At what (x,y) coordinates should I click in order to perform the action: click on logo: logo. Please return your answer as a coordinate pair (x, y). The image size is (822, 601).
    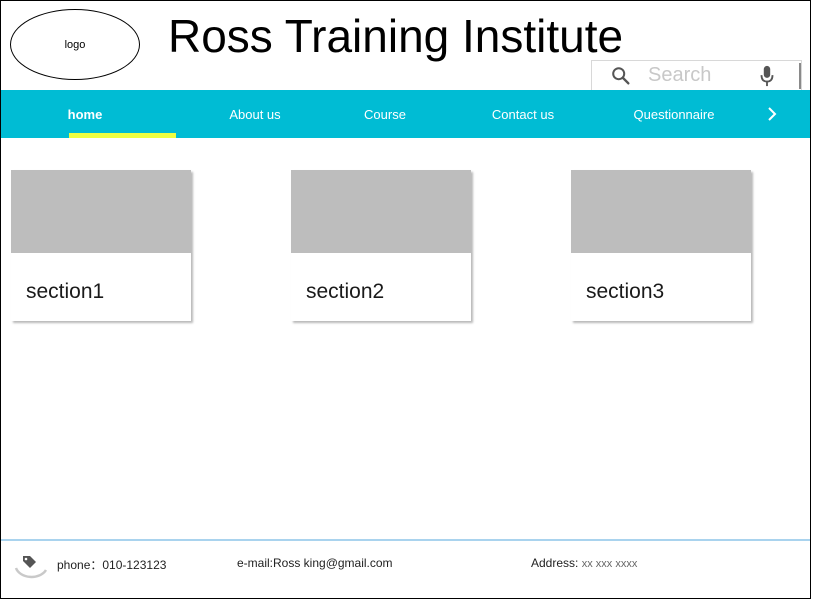
    Looking at the image, I should click on (75, 44).